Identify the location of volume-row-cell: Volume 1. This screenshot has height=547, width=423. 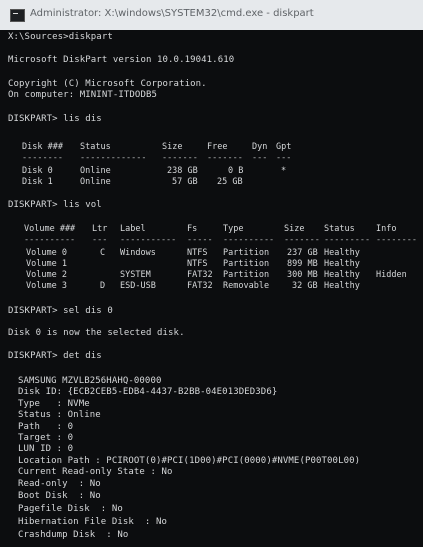
(46, 264).